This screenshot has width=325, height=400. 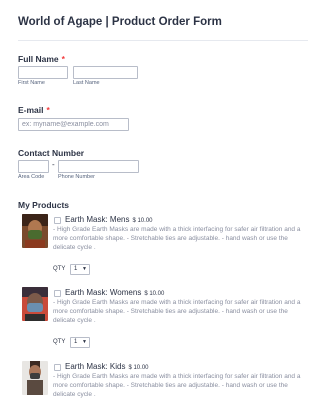 What do you see at coordinates (105, 72) in the screenshot?
I see `last-name-input` at bounding box center [105, 72].